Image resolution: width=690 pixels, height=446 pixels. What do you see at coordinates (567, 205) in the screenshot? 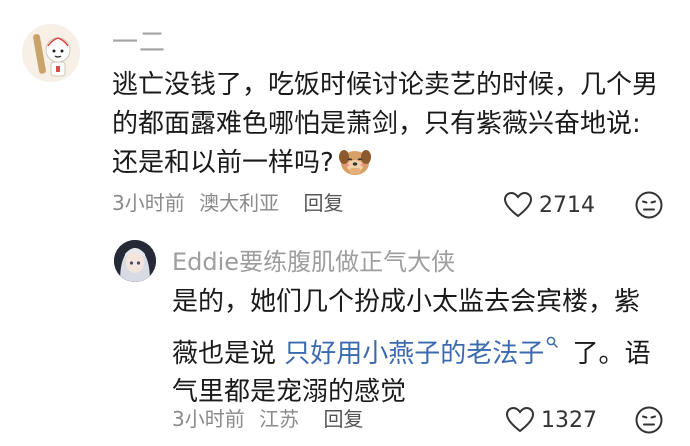
I see `like-count: 2714` at bounding box center [567, 205].